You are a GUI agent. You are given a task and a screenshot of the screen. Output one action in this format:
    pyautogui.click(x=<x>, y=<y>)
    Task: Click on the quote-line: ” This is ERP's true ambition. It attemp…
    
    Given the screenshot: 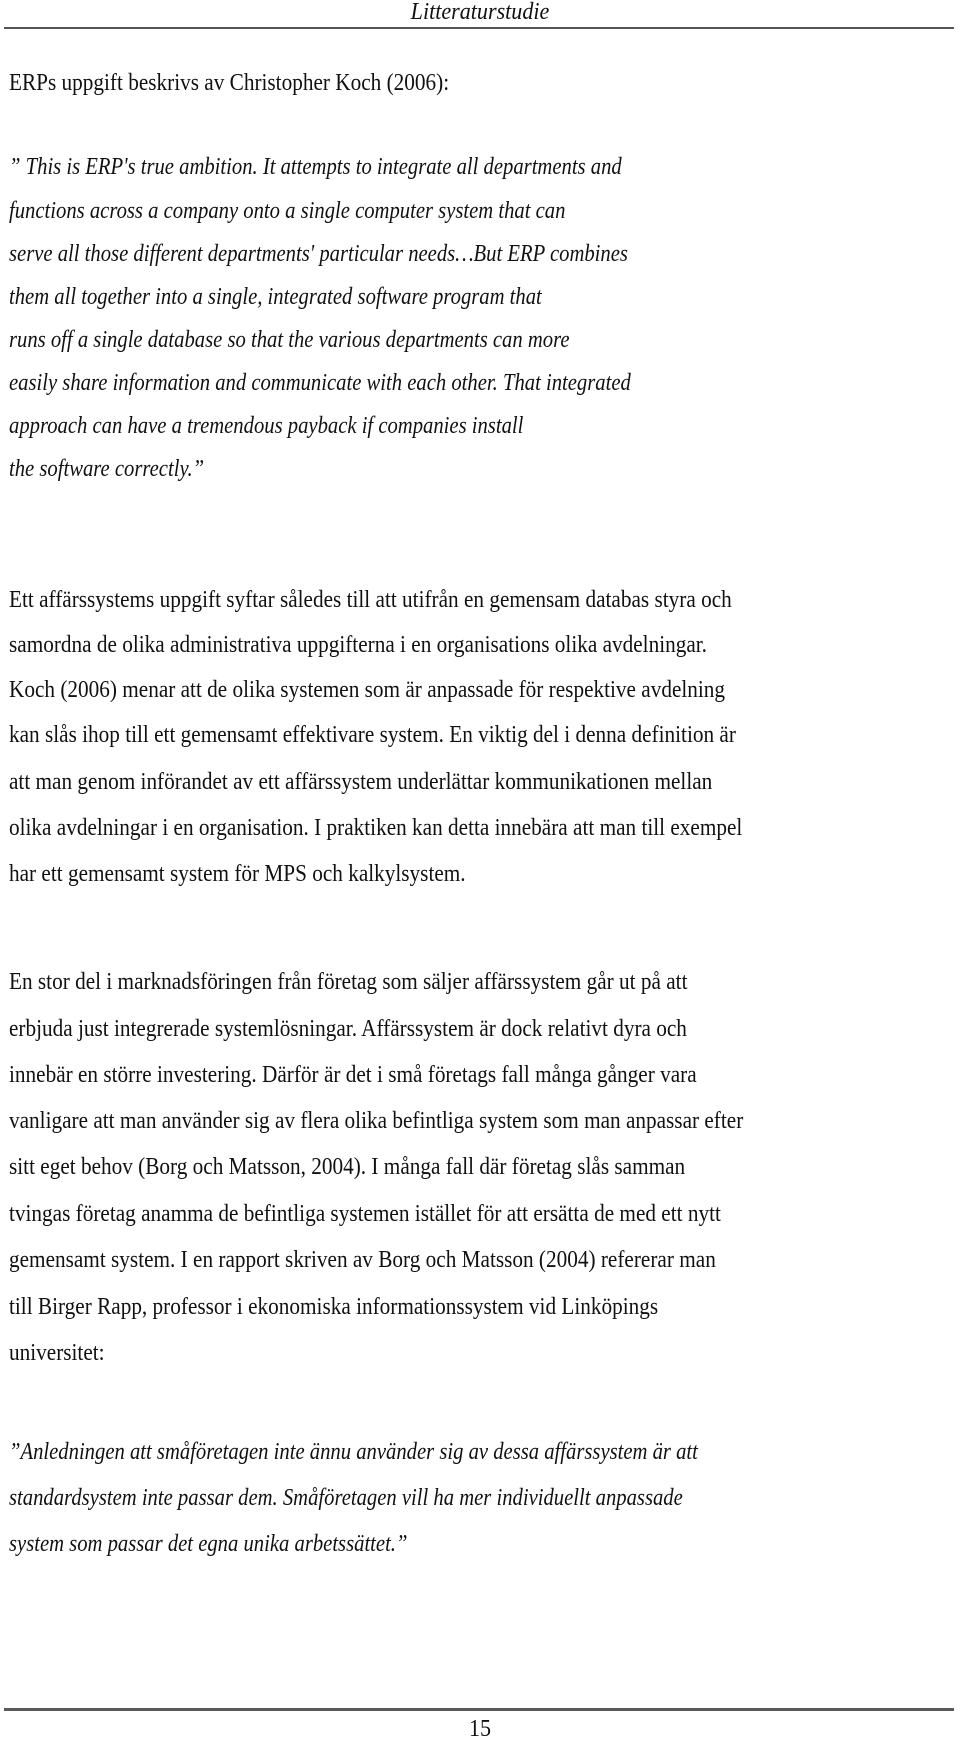 What is the action you would take?
    pyautogui.click(x=315, y=167)
    